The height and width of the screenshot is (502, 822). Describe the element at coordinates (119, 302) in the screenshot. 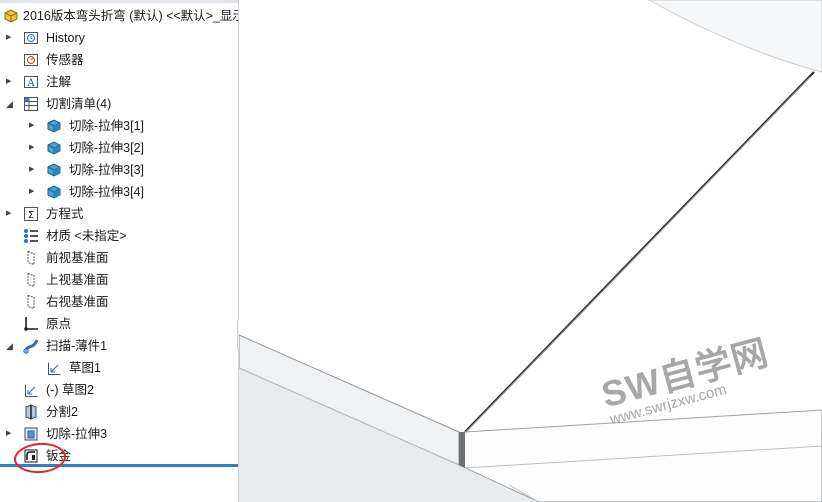

I see `tree-item: 右视基准面` at that location.